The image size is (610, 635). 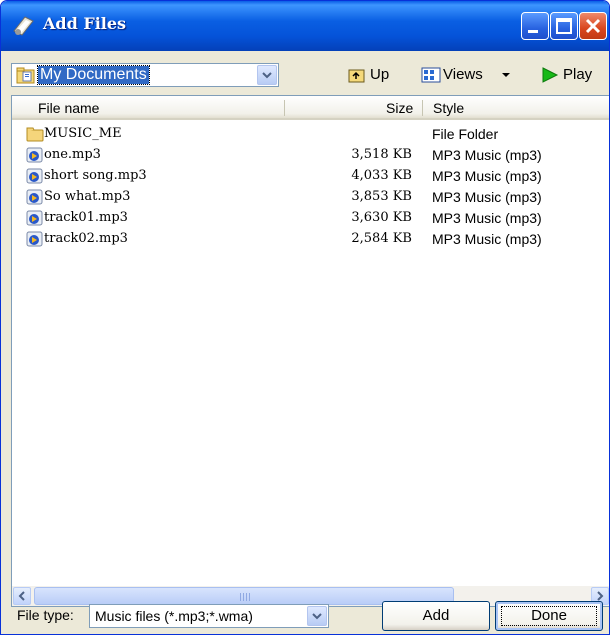 What do you see at coordinates (380, 74) in the screenshot?
I see `up-label: Up` at bounding box center [380, 74].